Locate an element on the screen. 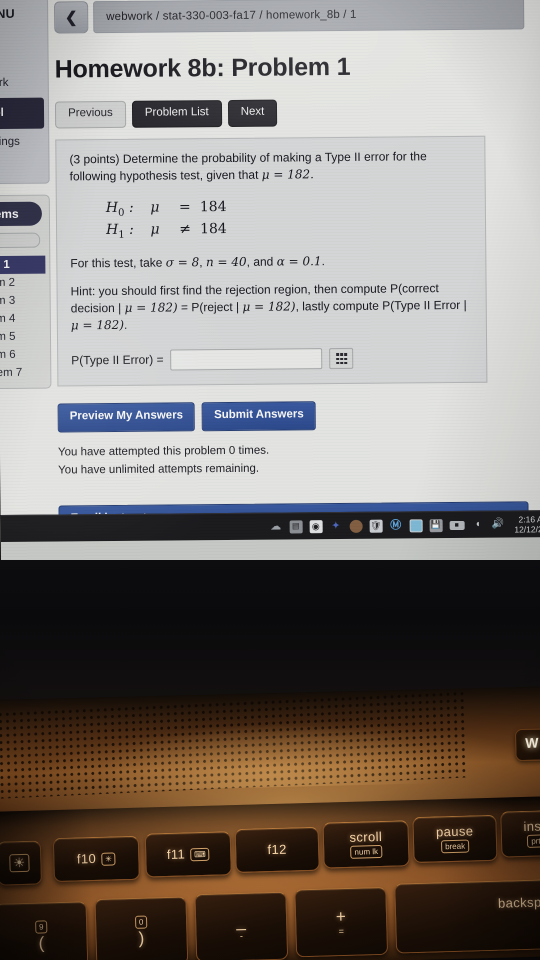  save-icon: 💾 is located at coordinates (436, 525).